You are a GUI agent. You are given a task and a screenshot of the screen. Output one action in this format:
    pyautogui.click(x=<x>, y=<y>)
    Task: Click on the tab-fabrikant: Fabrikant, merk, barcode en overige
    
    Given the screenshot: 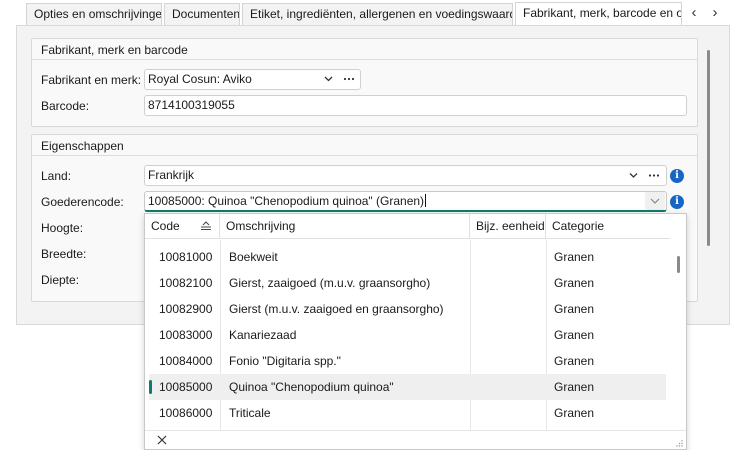 What is the action you would take?
    pyautogui.click(x=598, y=14)
    